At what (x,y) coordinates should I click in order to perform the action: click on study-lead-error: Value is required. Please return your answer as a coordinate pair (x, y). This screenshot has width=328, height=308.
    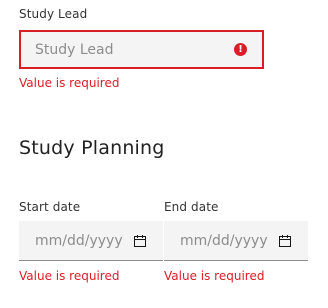
    Looking at the image, I should click on (69, 83).